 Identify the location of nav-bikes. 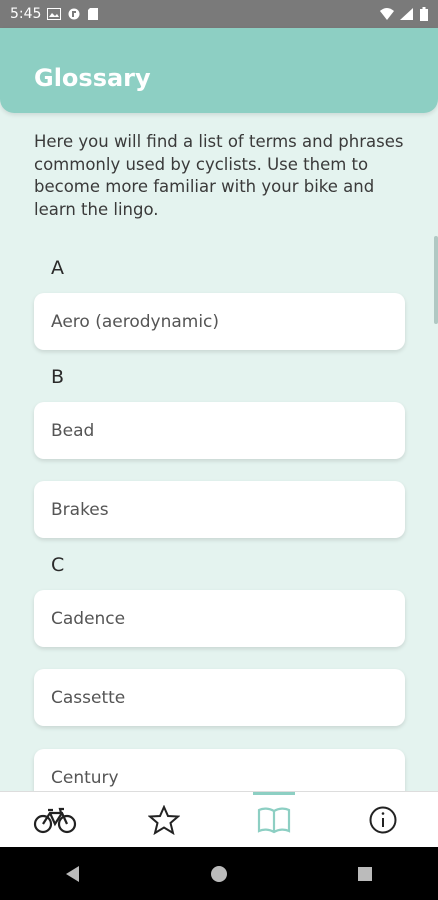
(55, 820).